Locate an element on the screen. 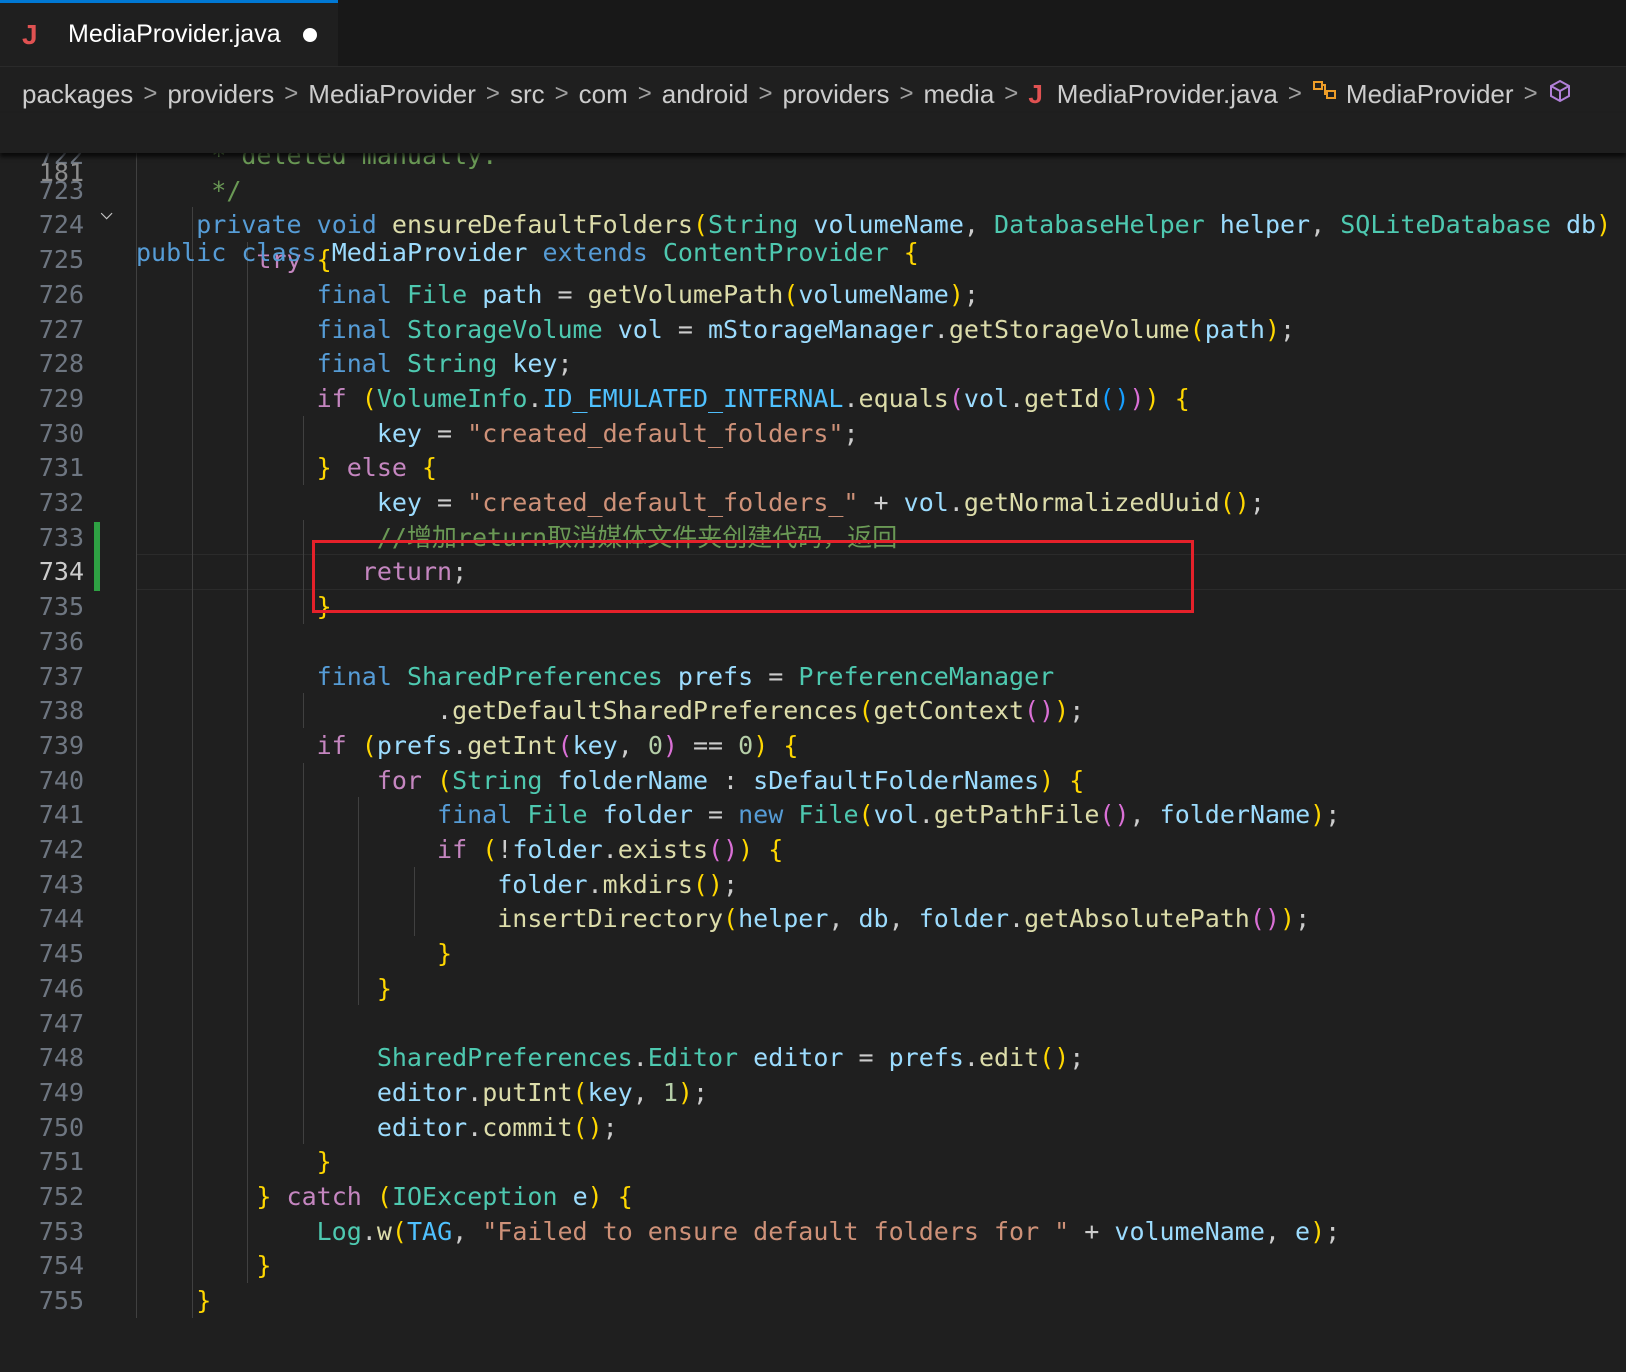  code-line: 723 */ is located at coordinates (813, 191).